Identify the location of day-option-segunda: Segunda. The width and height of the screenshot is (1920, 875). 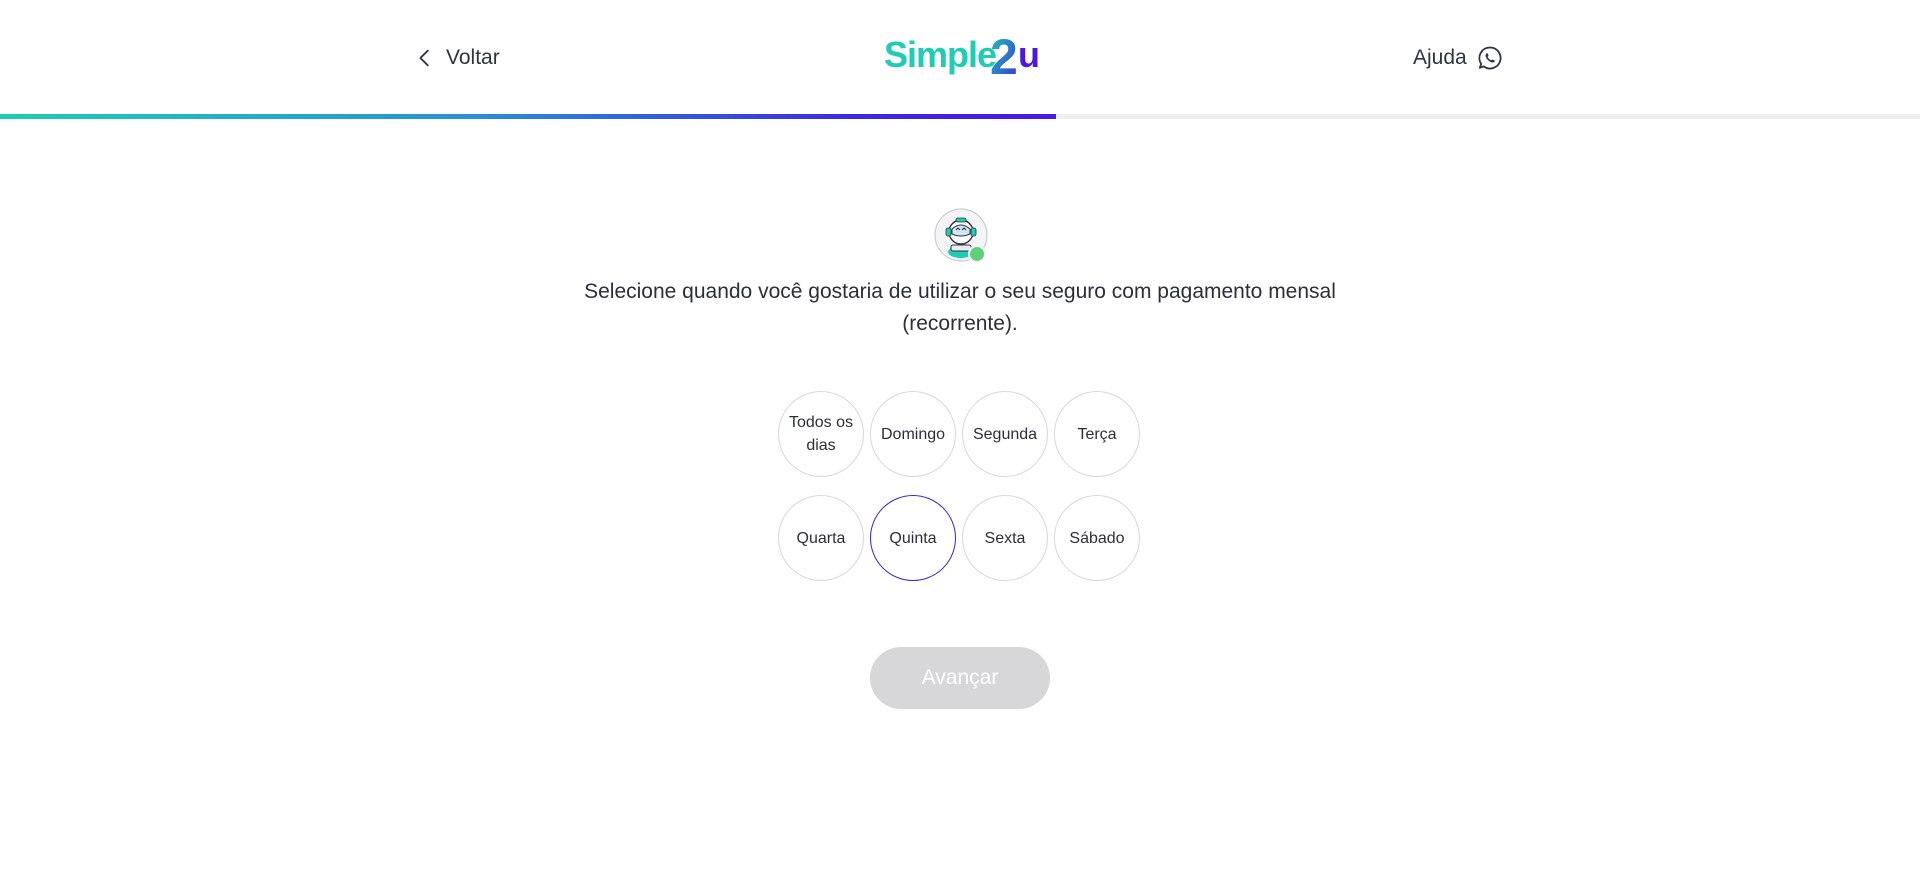
(1005, 434).